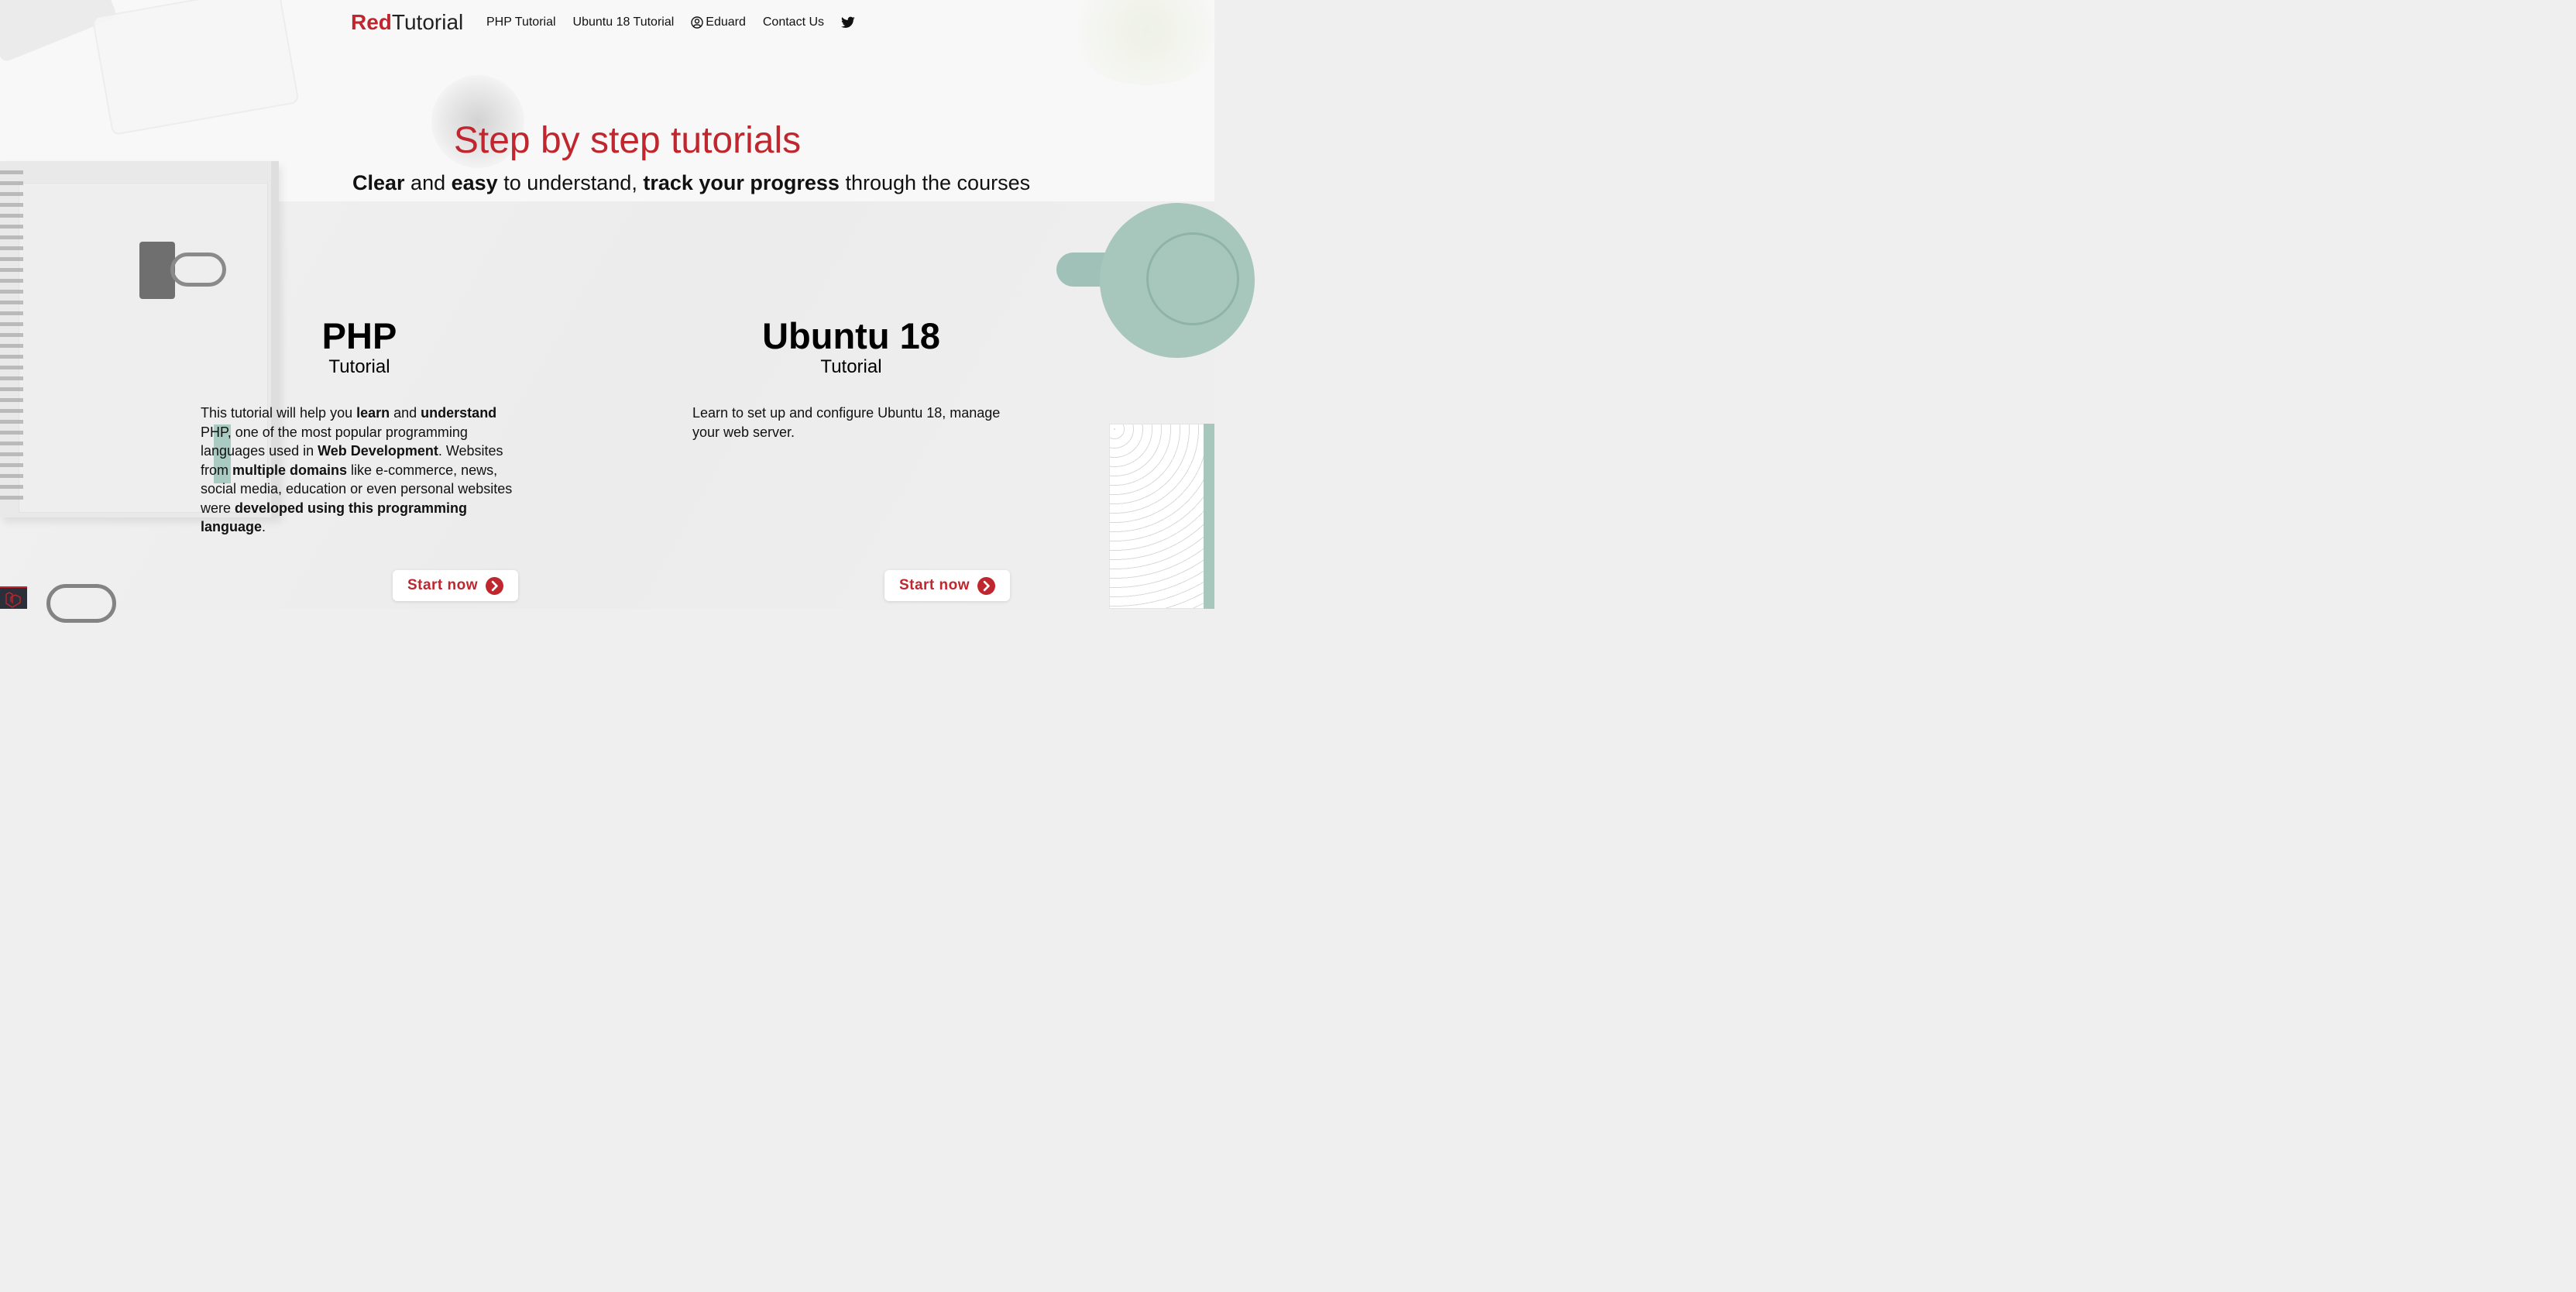 Image resolution: width=2576 pixels, height=1292 pixels. What do you see at coordinates (378, 451) in the screenshot?
I see `desc-bold: Web Development` at bounding box center [378, 451].